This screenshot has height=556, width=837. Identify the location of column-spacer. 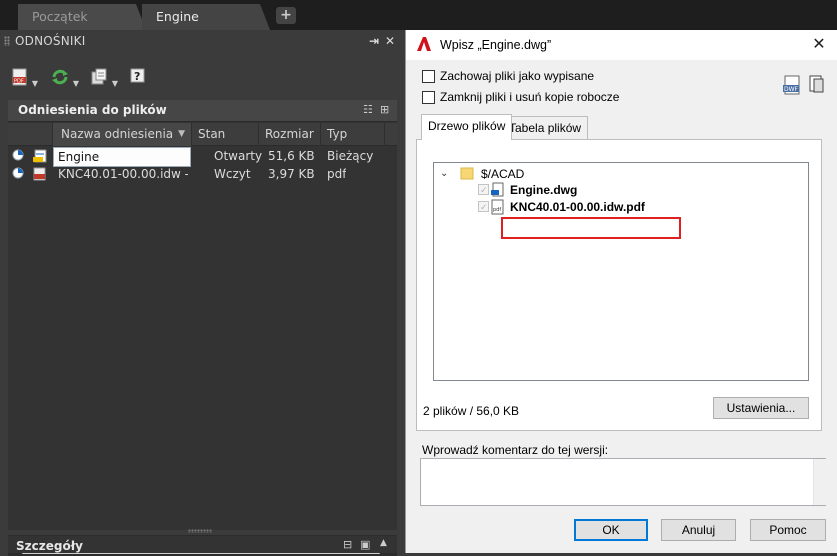
(390, 134).